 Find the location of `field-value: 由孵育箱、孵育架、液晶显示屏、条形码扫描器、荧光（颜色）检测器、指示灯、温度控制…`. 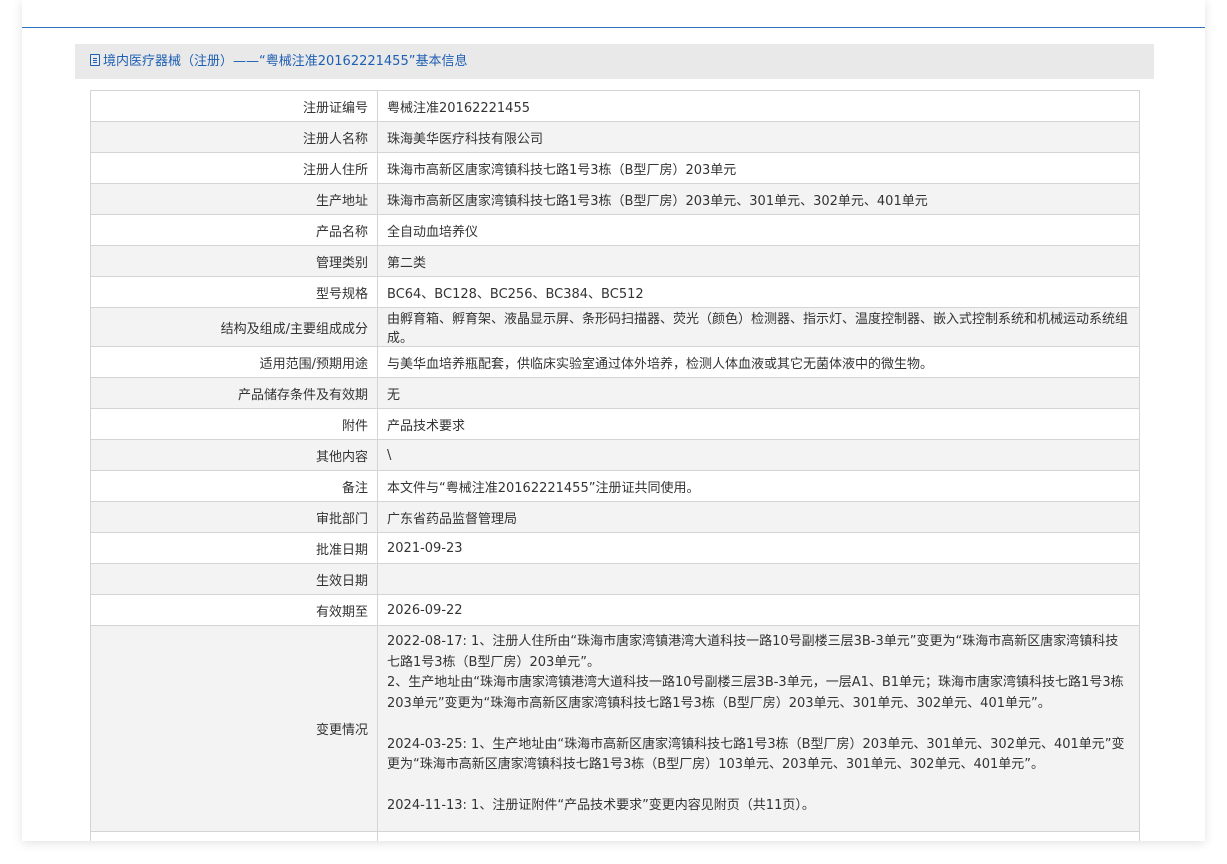

field-value: 由孵育箱、孵育架、液晶显示屏、条形码扫描器、荧光（颜色）检测器、指示灯、温度控制… is located at coordinates (758, 327).